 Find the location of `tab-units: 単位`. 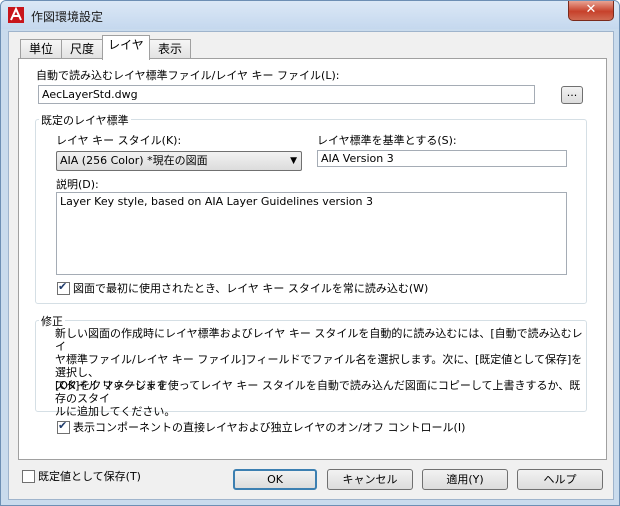

tab-units: 単位 is located at coordinates (41, 49).